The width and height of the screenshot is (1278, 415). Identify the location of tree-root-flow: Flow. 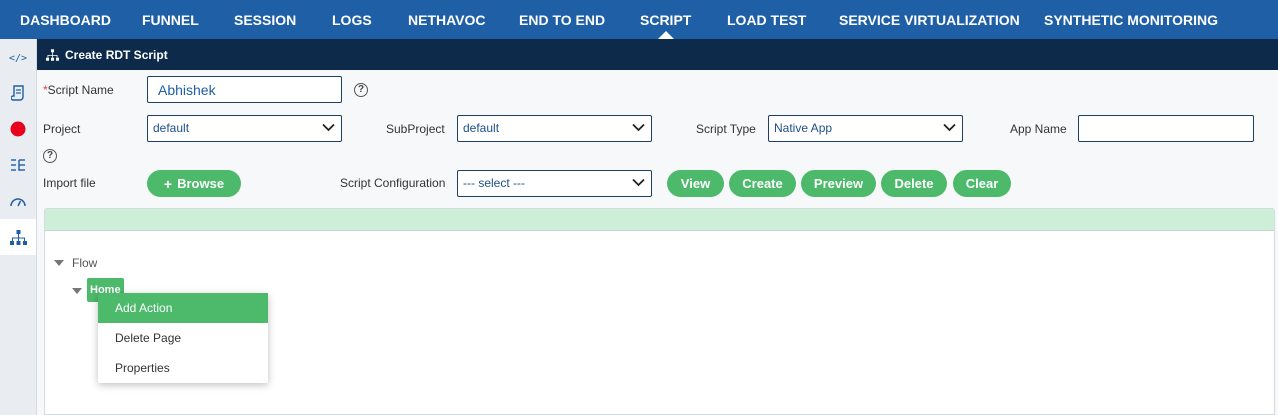
(84, 263).